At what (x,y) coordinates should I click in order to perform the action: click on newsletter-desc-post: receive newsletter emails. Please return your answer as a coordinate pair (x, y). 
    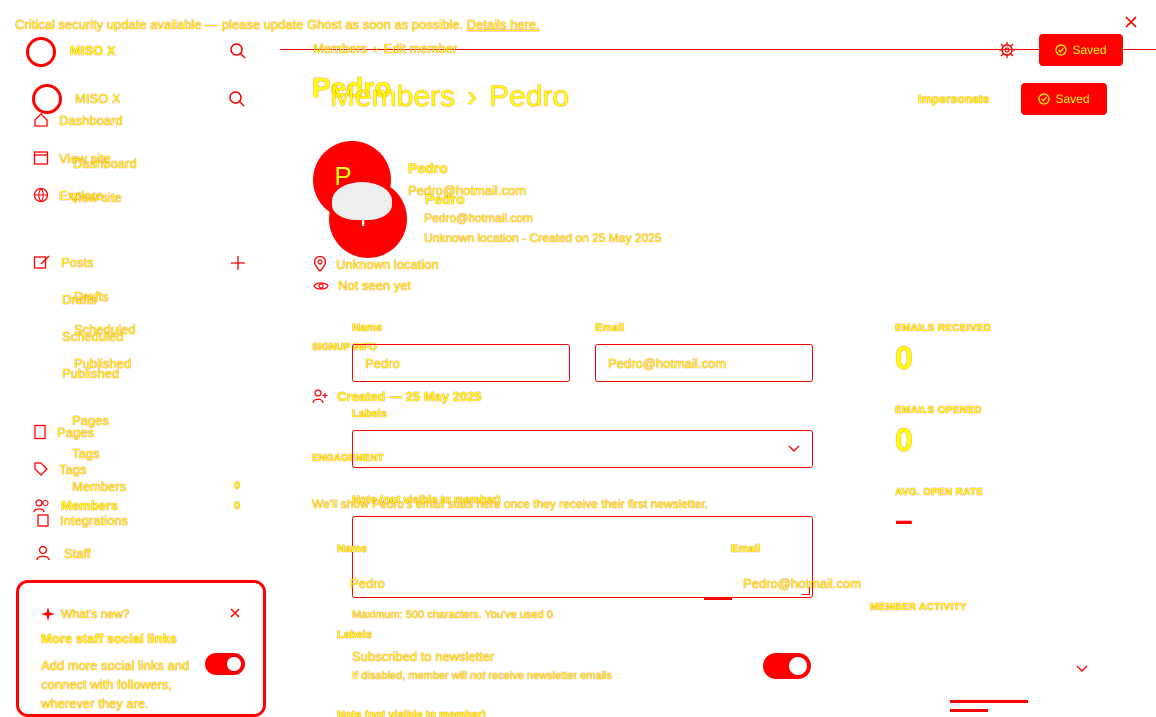
    Looking at the image, I should click on (548, 676).